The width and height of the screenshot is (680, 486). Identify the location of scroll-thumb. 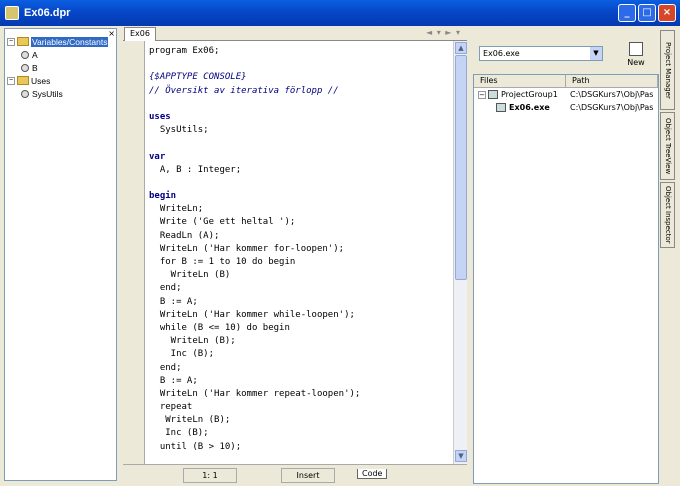
(461, 167).